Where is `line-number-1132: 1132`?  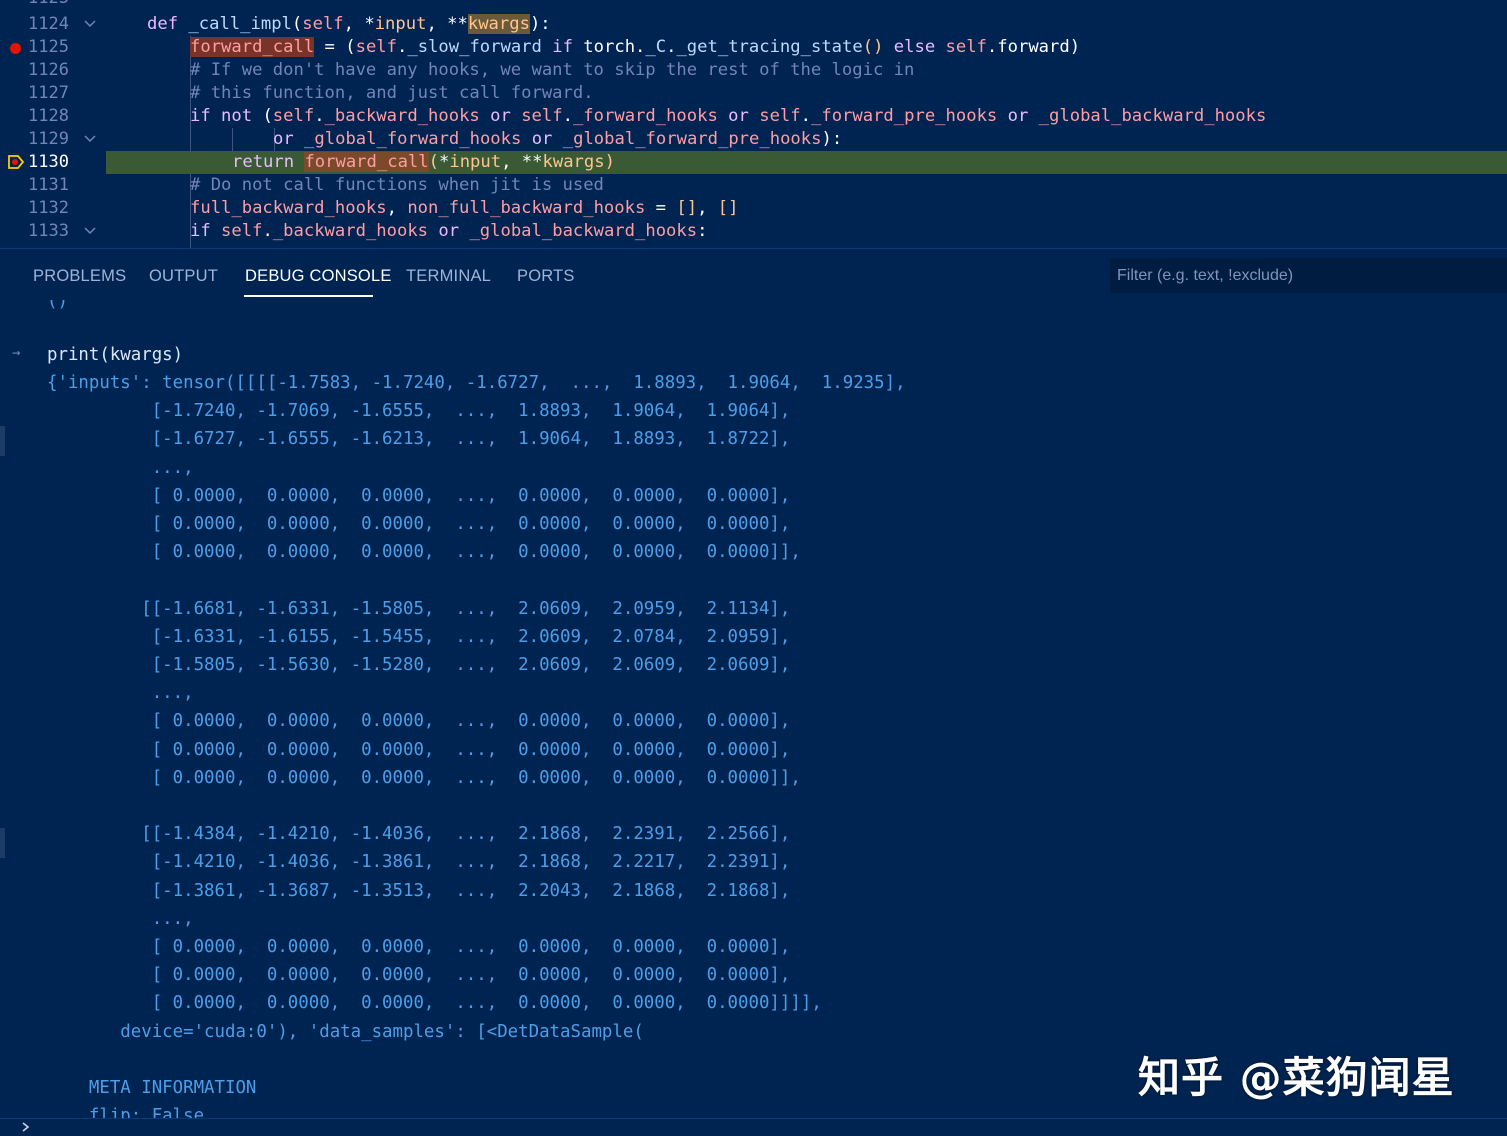 line-number-1132: 1132 is located at coordinates (53, 208).